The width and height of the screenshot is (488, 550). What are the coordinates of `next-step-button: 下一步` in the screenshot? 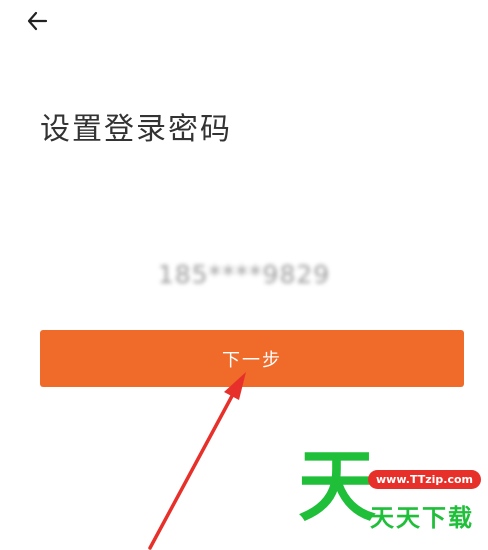 It's located at (252, 358).